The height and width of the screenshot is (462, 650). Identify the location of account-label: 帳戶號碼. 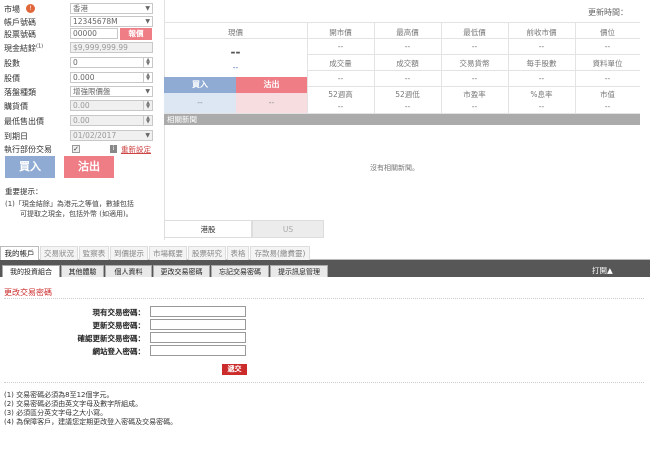
(20, 22).